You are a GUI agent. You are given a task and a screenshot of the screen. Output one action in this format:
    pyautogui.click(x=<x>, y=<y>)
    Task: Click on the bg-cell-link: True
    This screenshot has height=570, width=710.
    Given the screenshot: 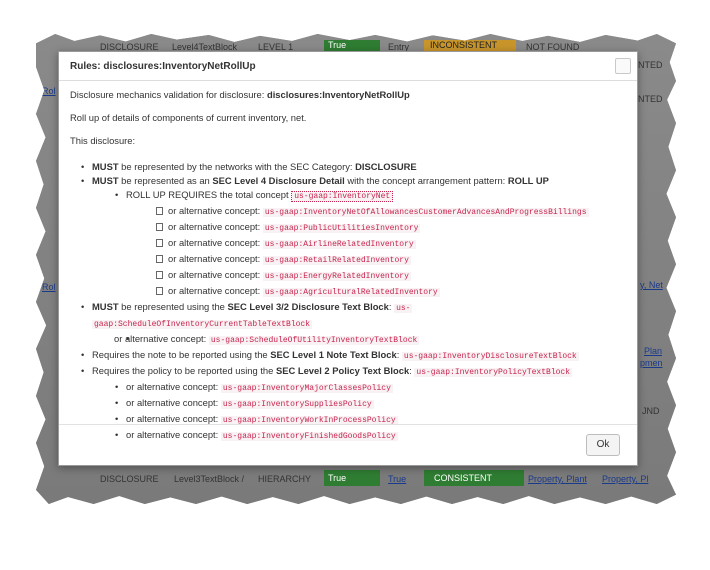 What is the action you would take?
    pyautogui.click(x=397, y=479)
    